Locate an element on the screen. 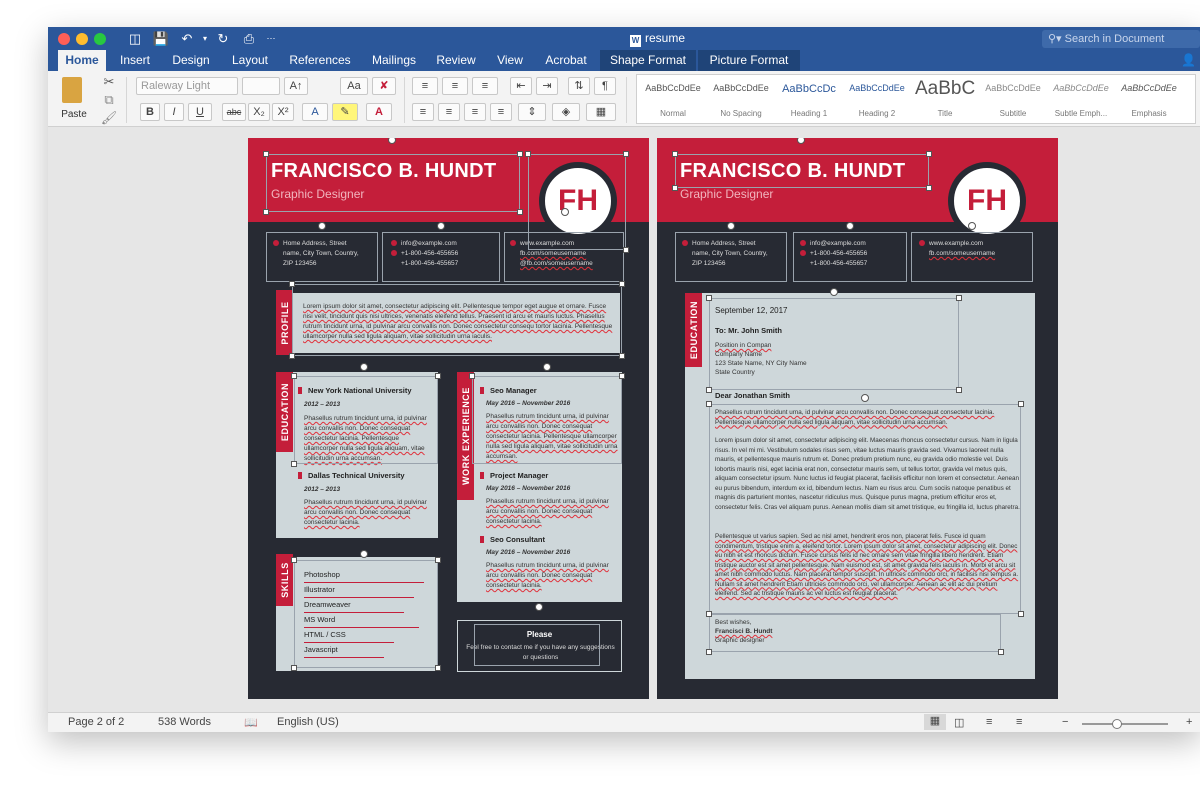 Image resolution: width=1200 pixels, height=800 pixels. close-window-button is located at coordinates (64, 39).